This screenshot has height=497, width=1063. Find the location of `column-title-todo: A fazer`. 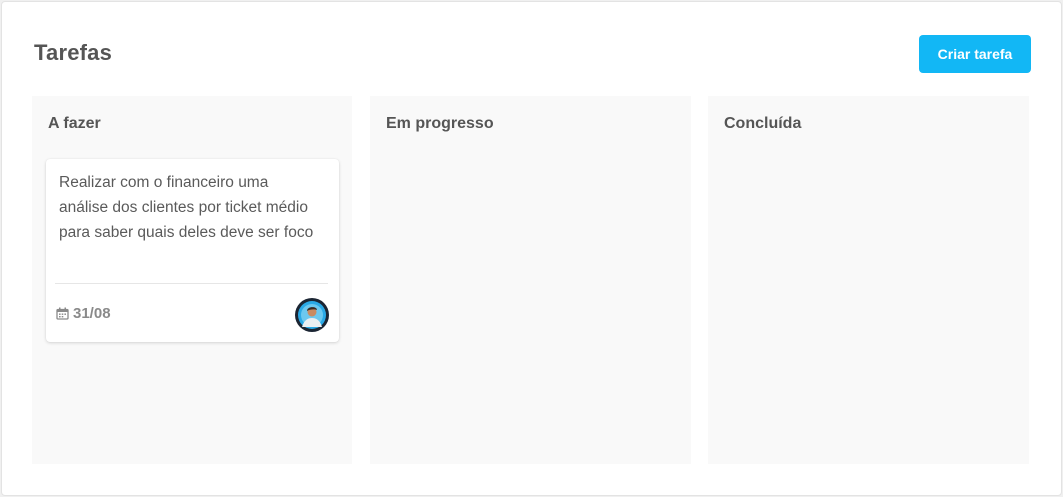

column-title-todo: A fazer is located at coordinates (74, 123).